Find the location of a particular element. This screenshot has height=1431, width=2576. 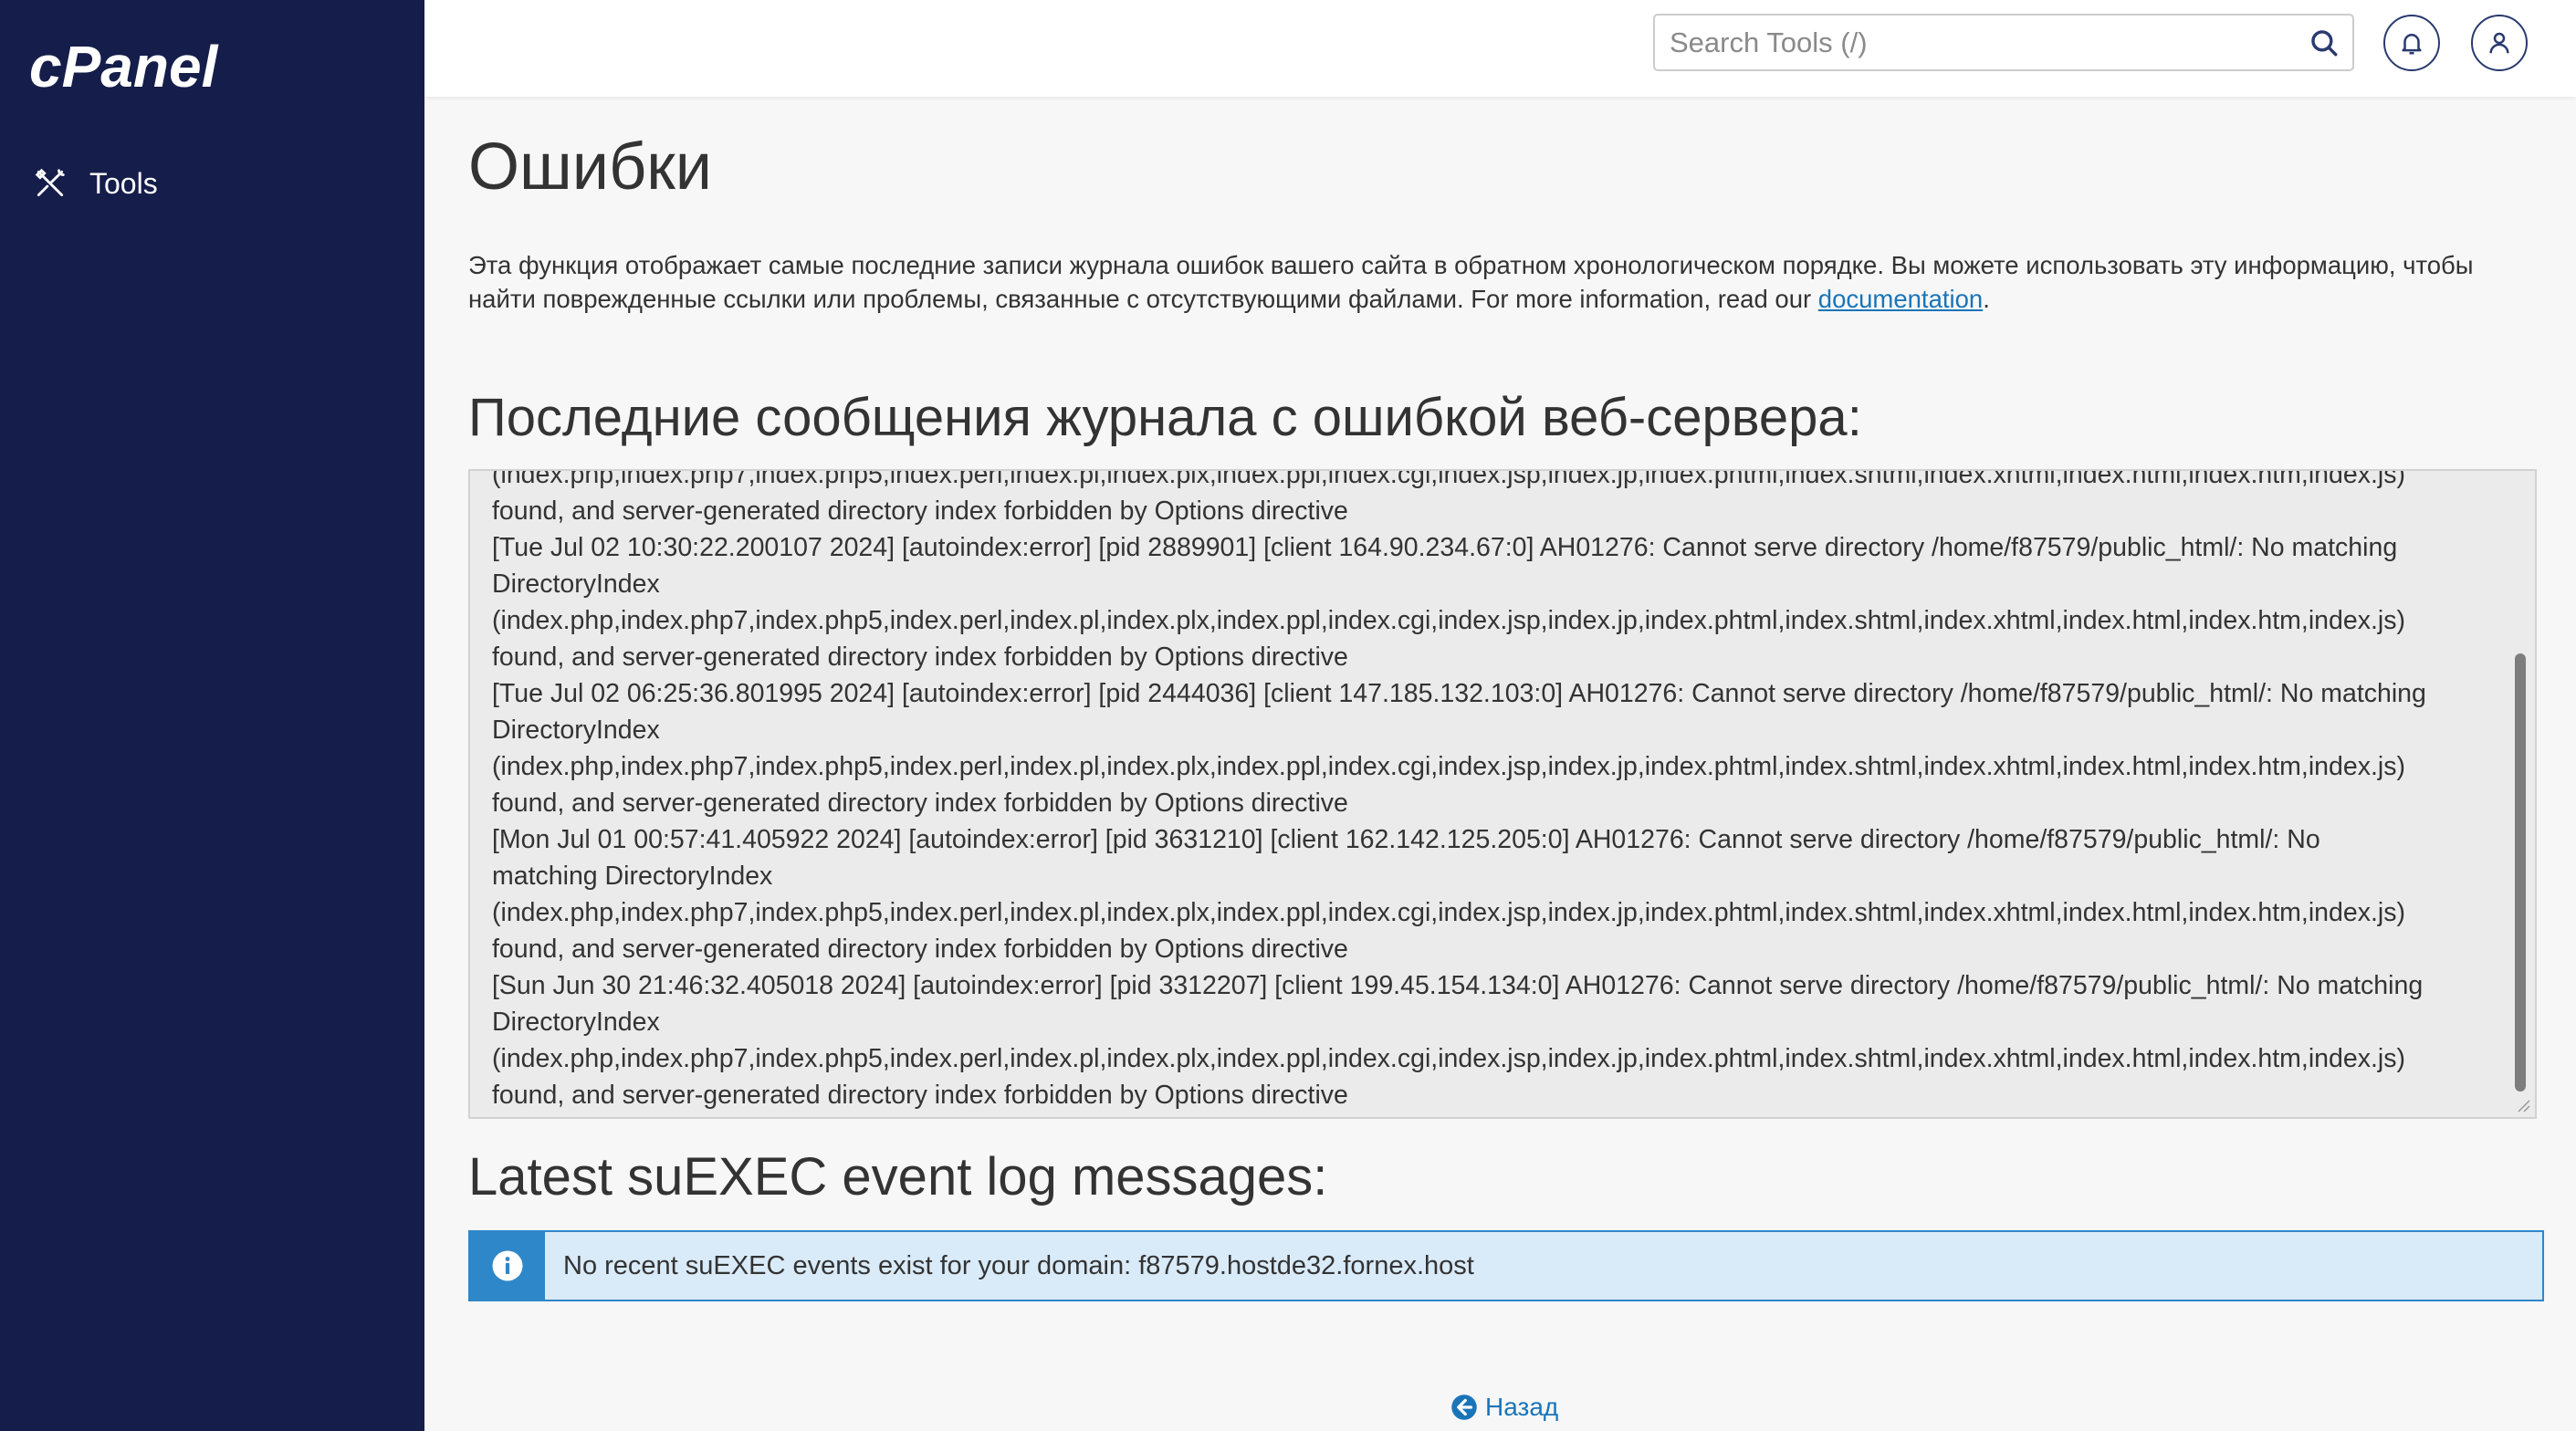

info-icon-box is located at coordinates (508, 1266).